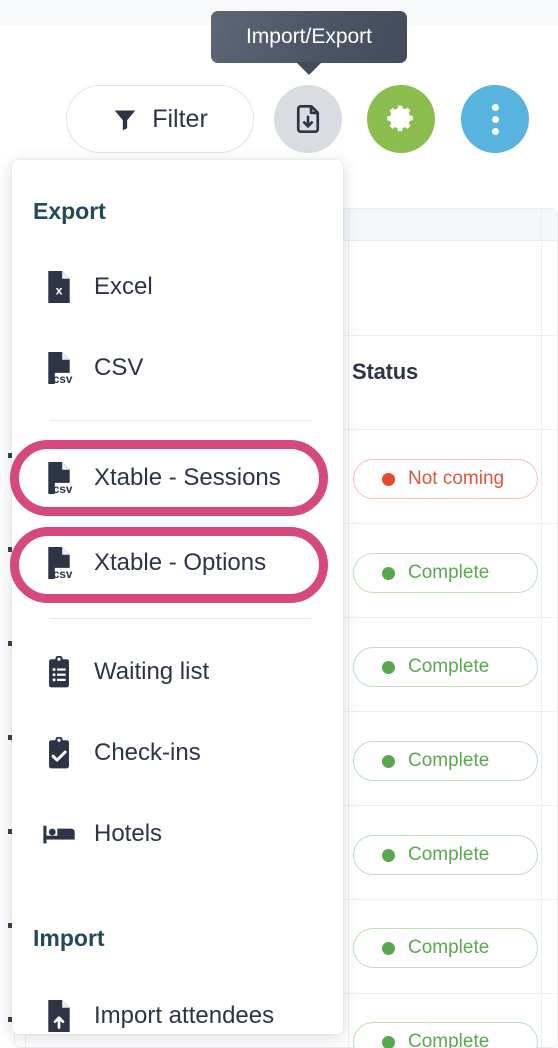 Image resolution: width=558 pixels, height=1048 pixels. What do you see at coordinates (147, 752) in the screenshot?
I see `menu-item-label: Check-ins` at bounding box center [147, 752].